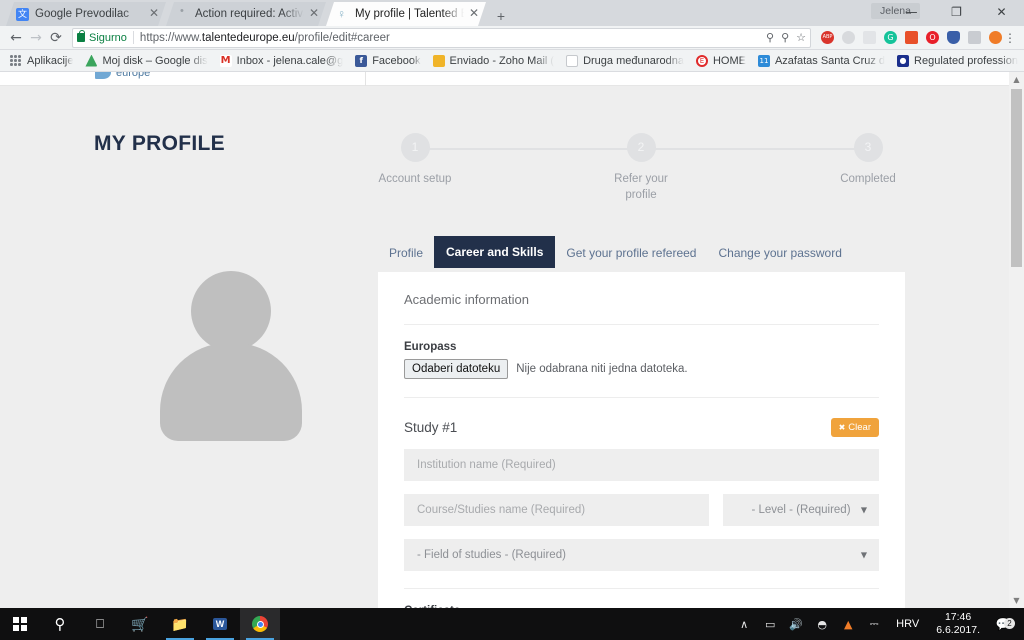 The height and width of the screenshot is (640, 1024). What do you see at coordinates (822, 624) in the screenshot?
I see `wifi-icon: ◓` at bounding box center [822, 624].